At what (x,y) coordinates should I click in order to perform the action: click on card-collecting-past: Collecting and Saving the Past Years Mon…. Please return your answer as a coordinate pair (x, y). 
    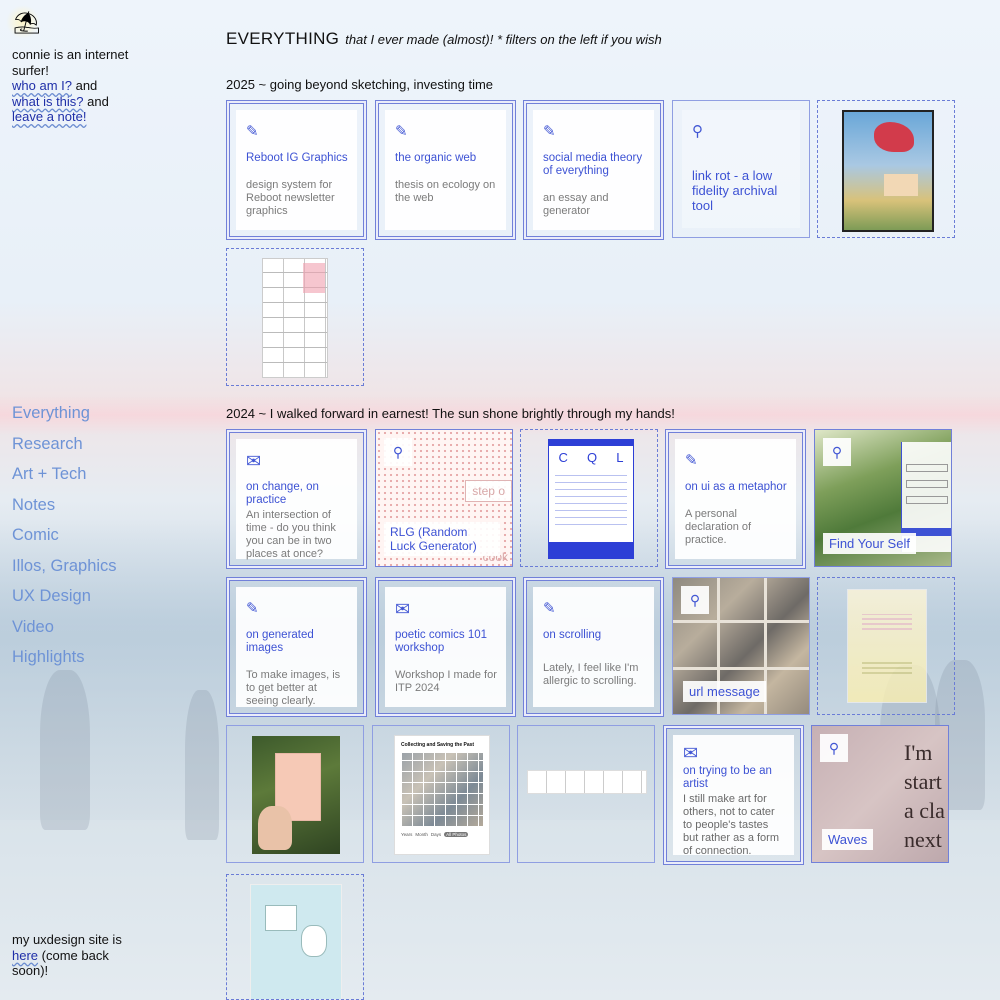
    Looking at the image, I should click on (441, 794).